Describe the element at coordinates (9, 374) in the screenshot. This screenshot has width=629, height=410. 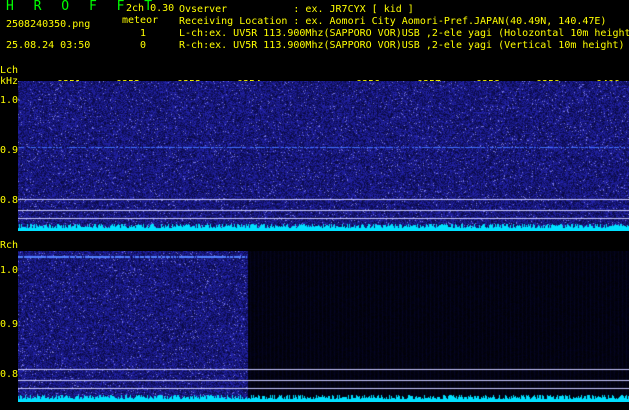
I see `rch-tick-0-8: 0.8` at that location.